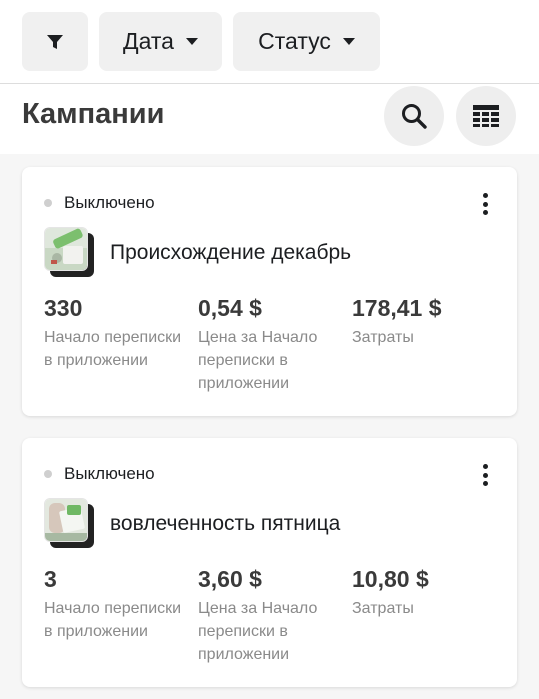  What do you see at coordinates (397, 308) in the screenshot?
I see `metric-value: 178,41 $` at bounding box center [397, 308].